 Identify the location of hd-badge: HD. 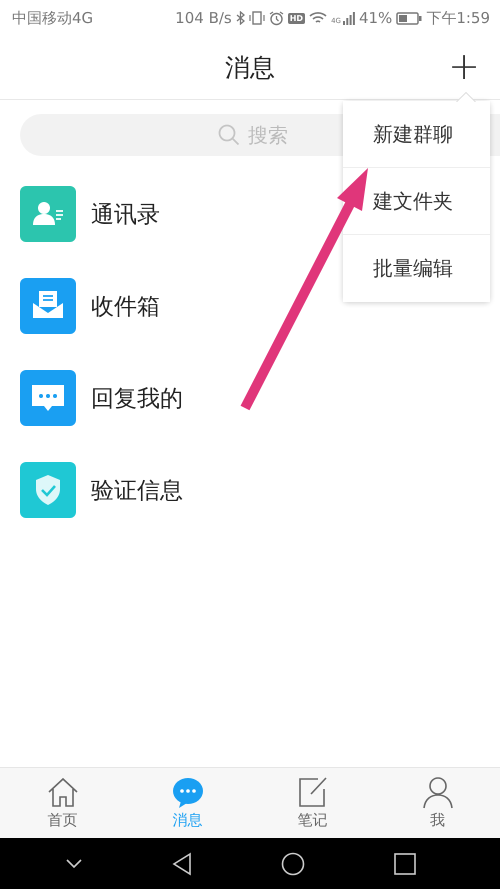
(297, 18).